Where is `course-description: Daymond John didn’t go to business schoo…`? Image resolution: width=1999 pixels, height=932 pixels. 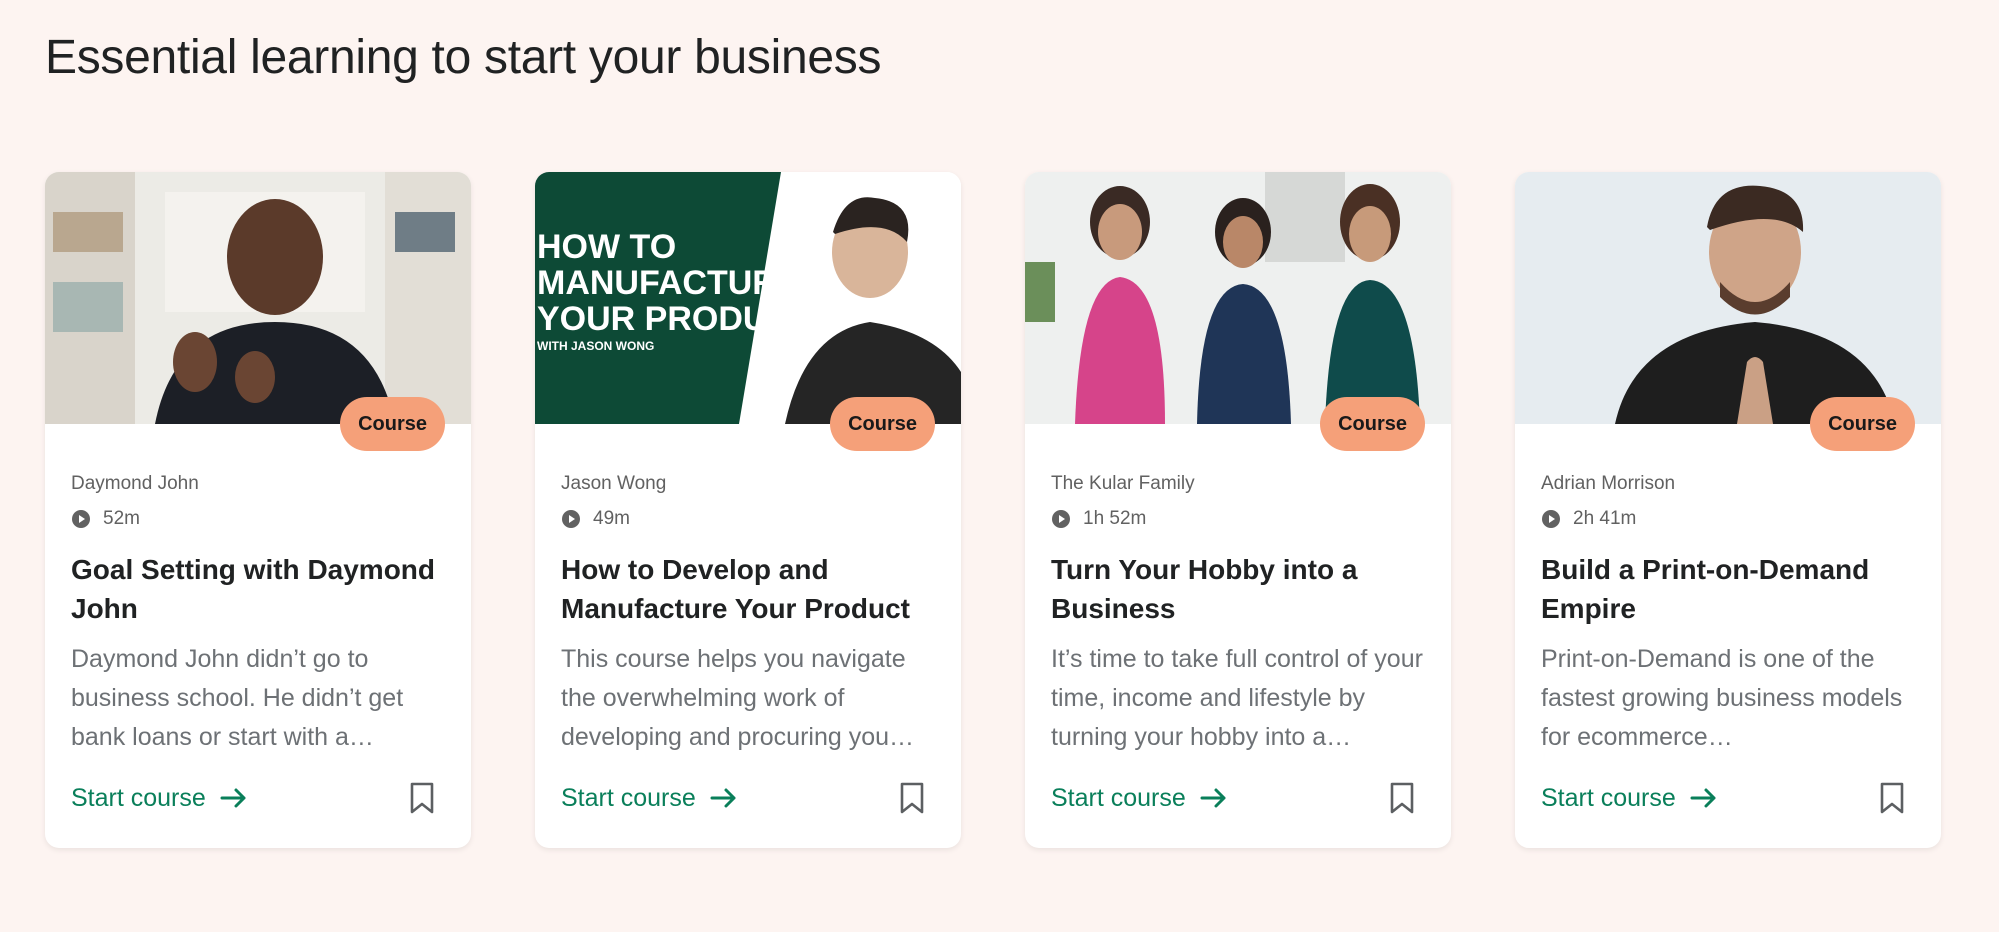 course-description: Daymond John didn’t go to business schoo… is located at coordinates (237, 698).